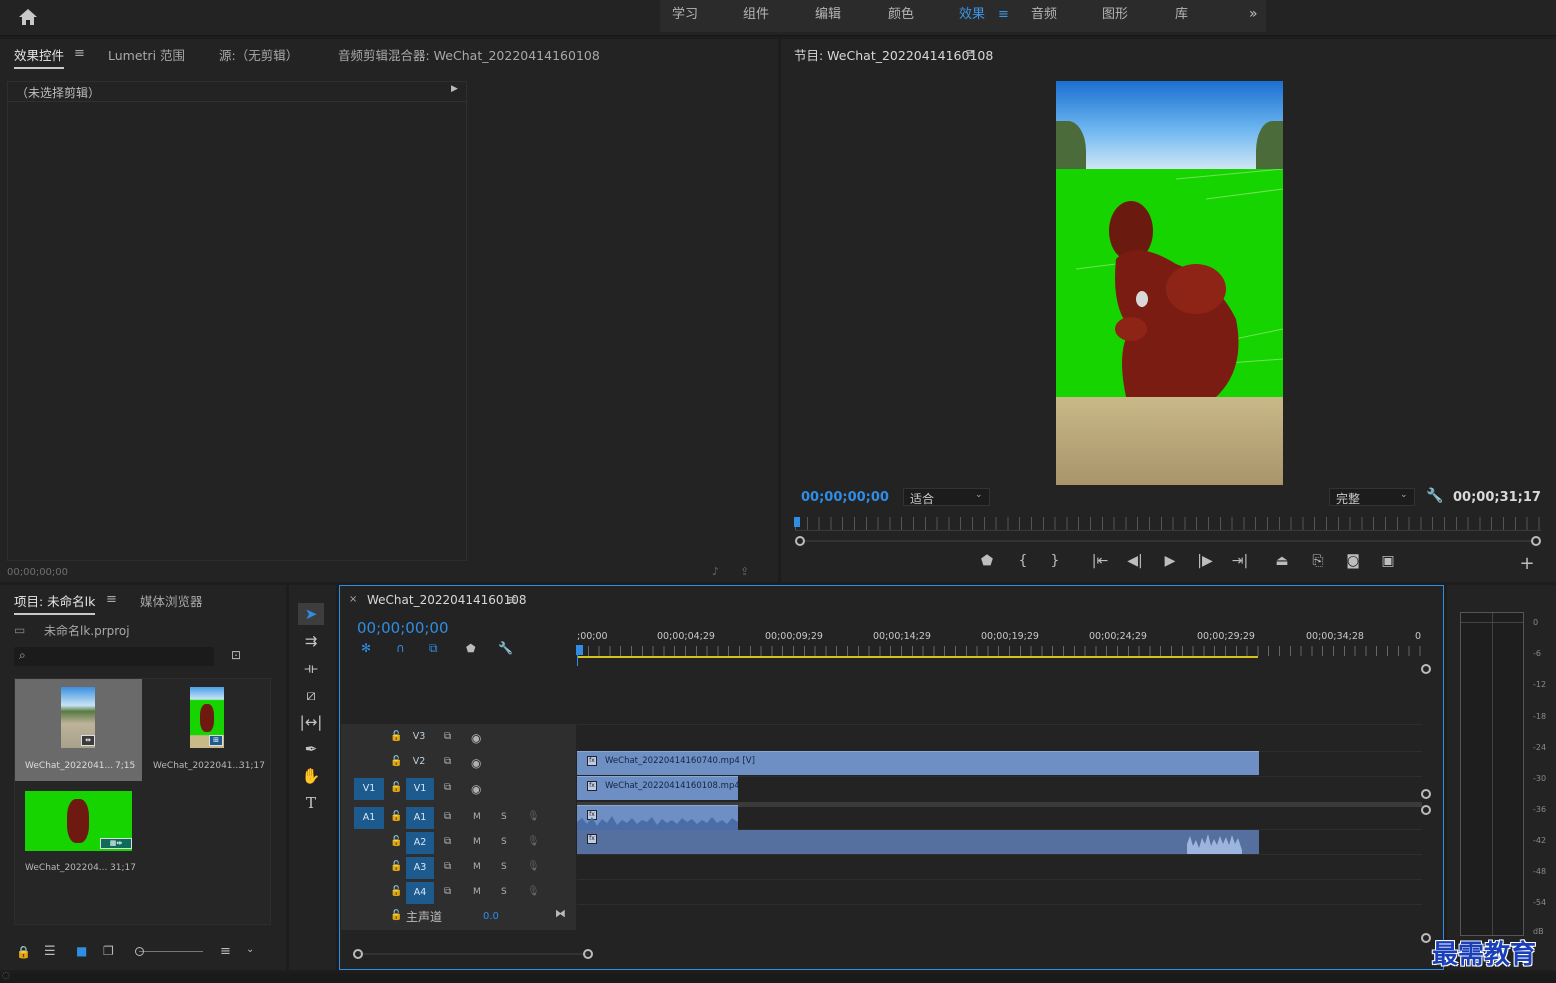 This screenshot has width=1556, height=983. What do you see at coordinates (1527, 563) in the screenshot?
I see `plus-icon: +` at bounding box center [1527, 563].